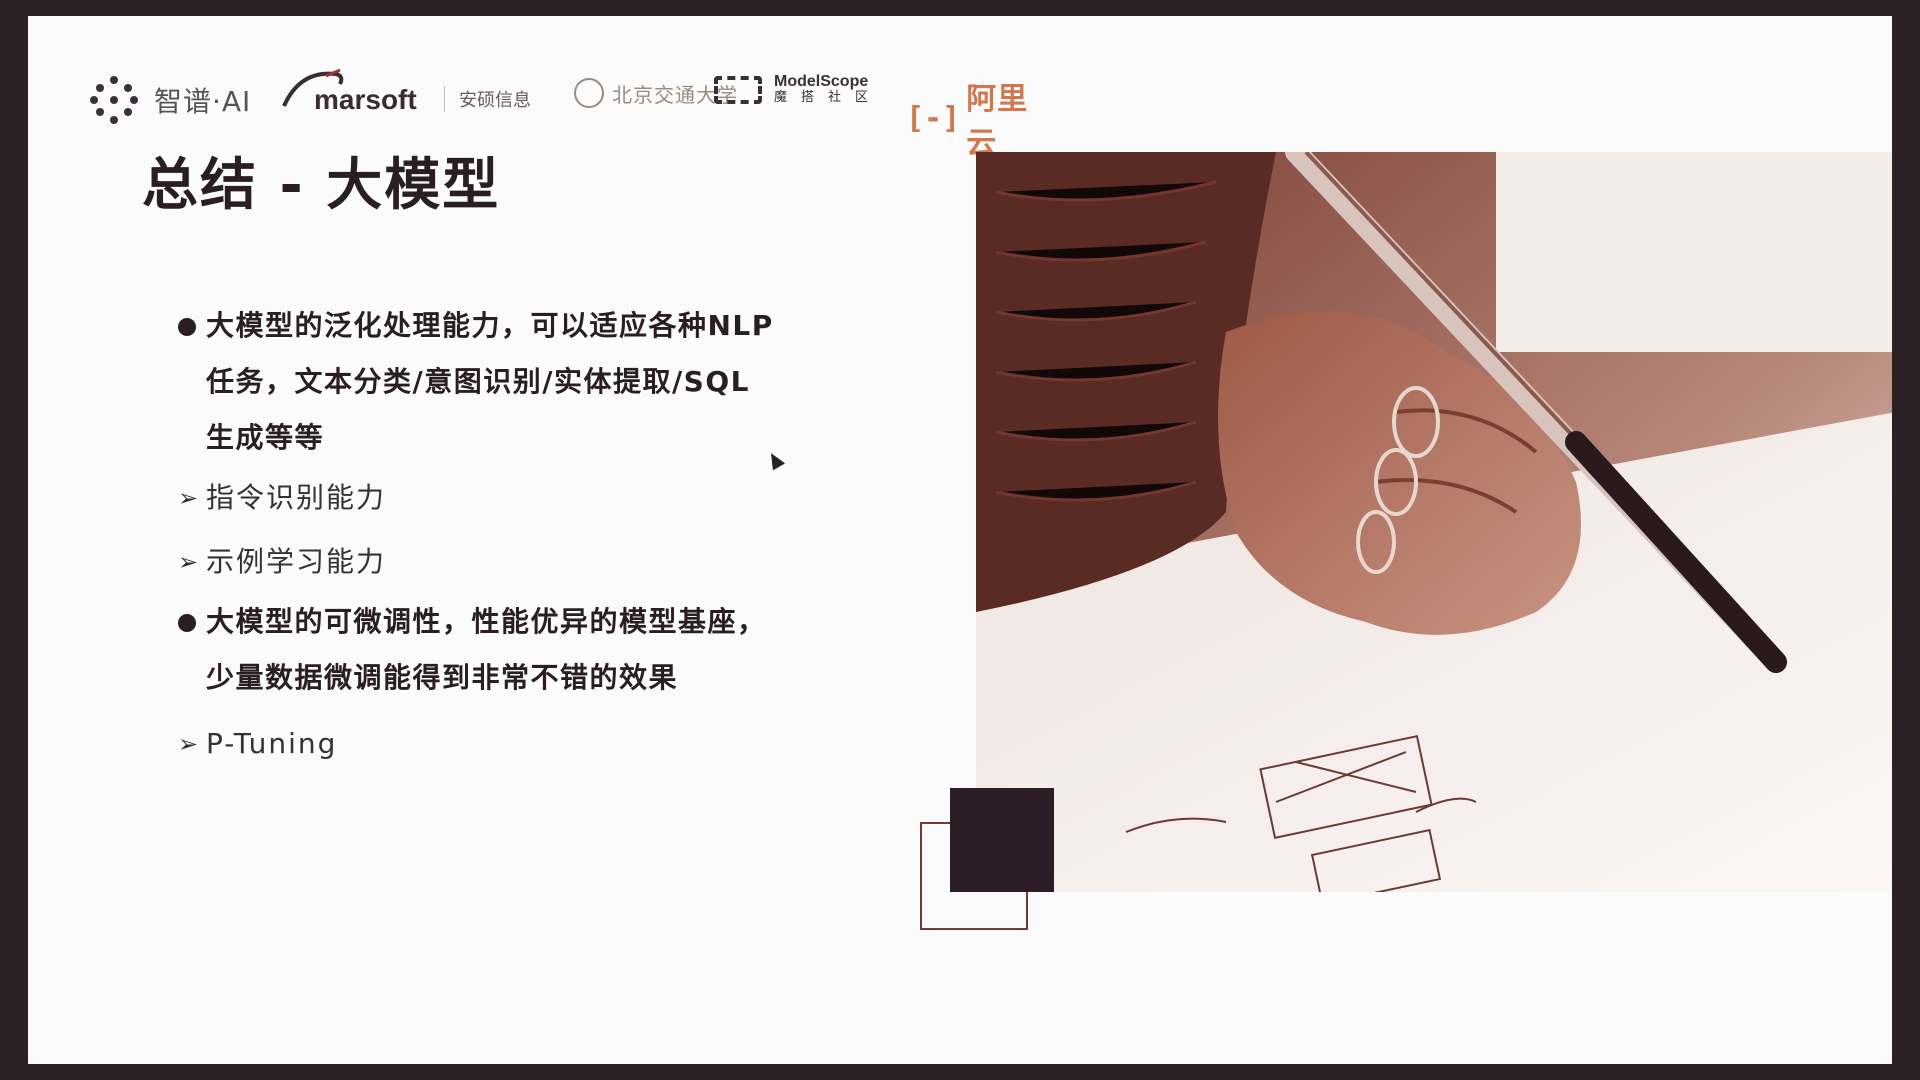  I want to click on sub-item-label: 示例学习能力, so click(296, 561).